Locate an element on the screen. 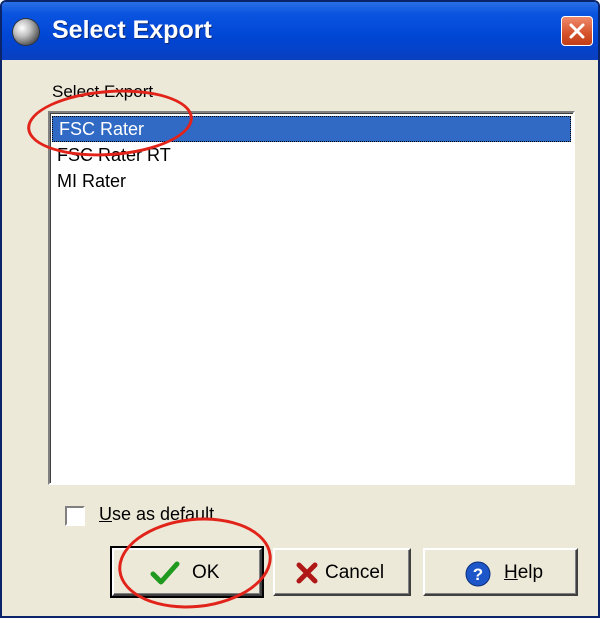 The image size is (600, 618). ok-button: OK is located at coordinates (187, 572).